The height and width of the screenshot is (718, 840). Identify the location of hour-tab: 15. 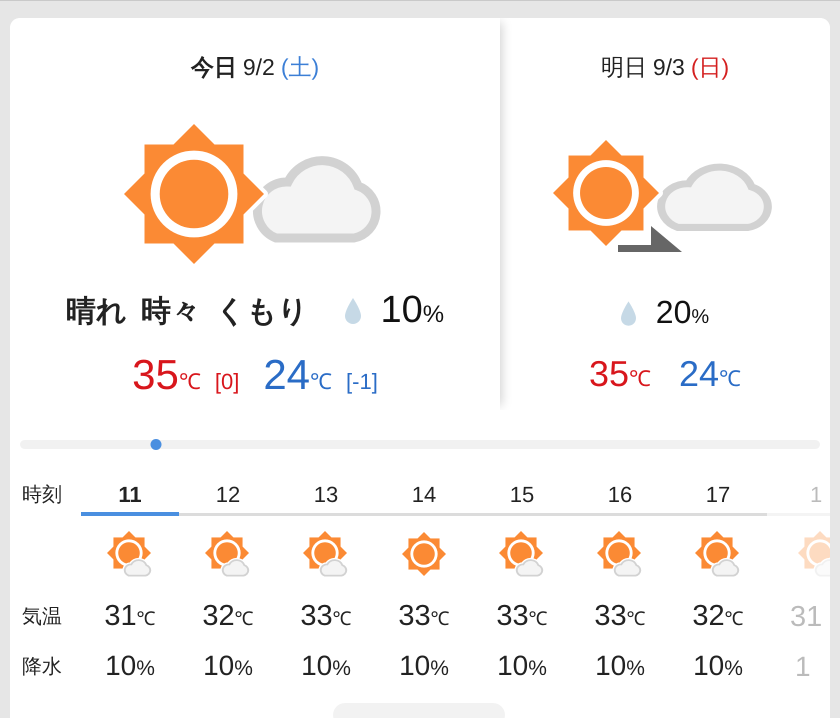
(522, 497).